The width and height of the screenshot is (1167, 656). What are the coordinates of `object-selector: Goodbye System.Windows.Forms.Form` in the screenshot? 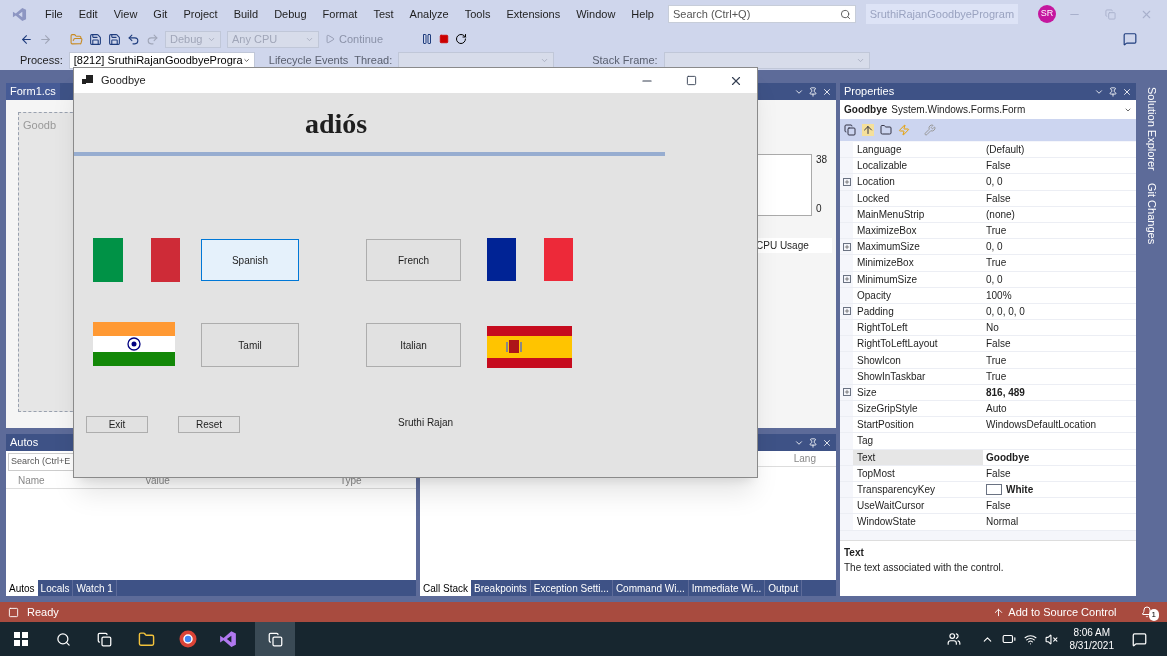 It's located at (988, 109).